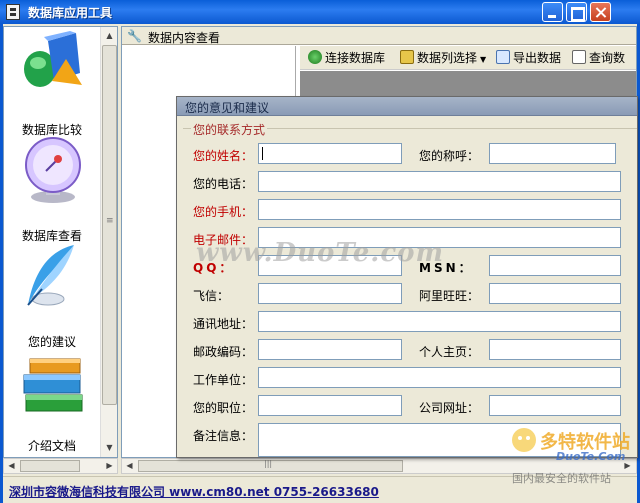 This screenshot has height=503, width=640. Describe the element at coordinates (449, 156) in the screenshot. I see `title-label: 您的称呼：` at that location.